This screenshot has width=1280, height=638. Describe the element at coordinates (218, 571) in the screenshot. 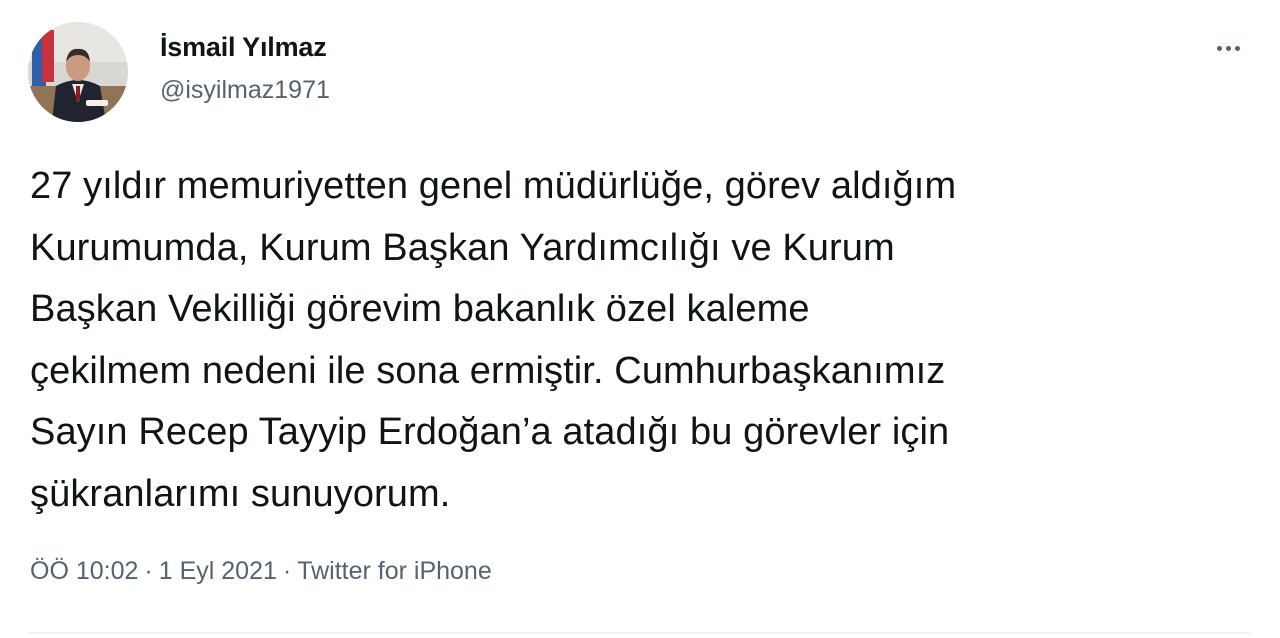

I see `tweet-date-link: 1 Eyl 2021` at that location.